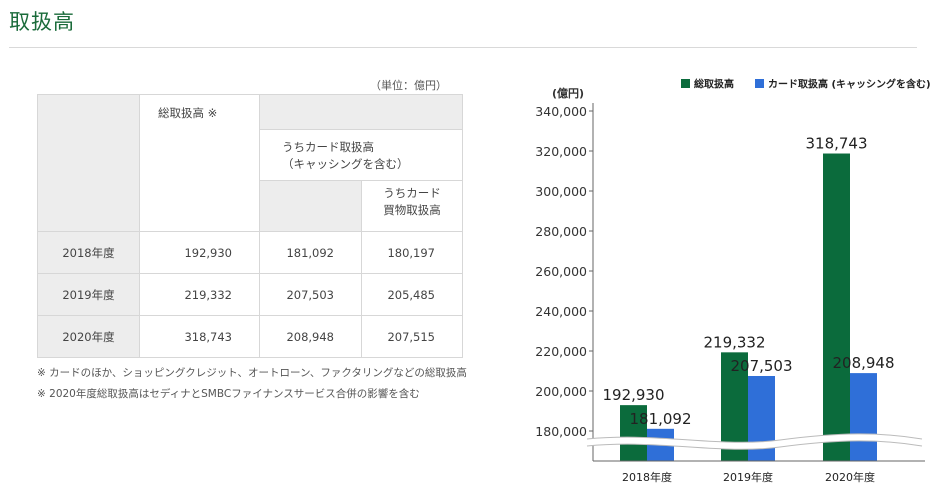  I want to click on cell-total: 192,930, so click(199, 252).